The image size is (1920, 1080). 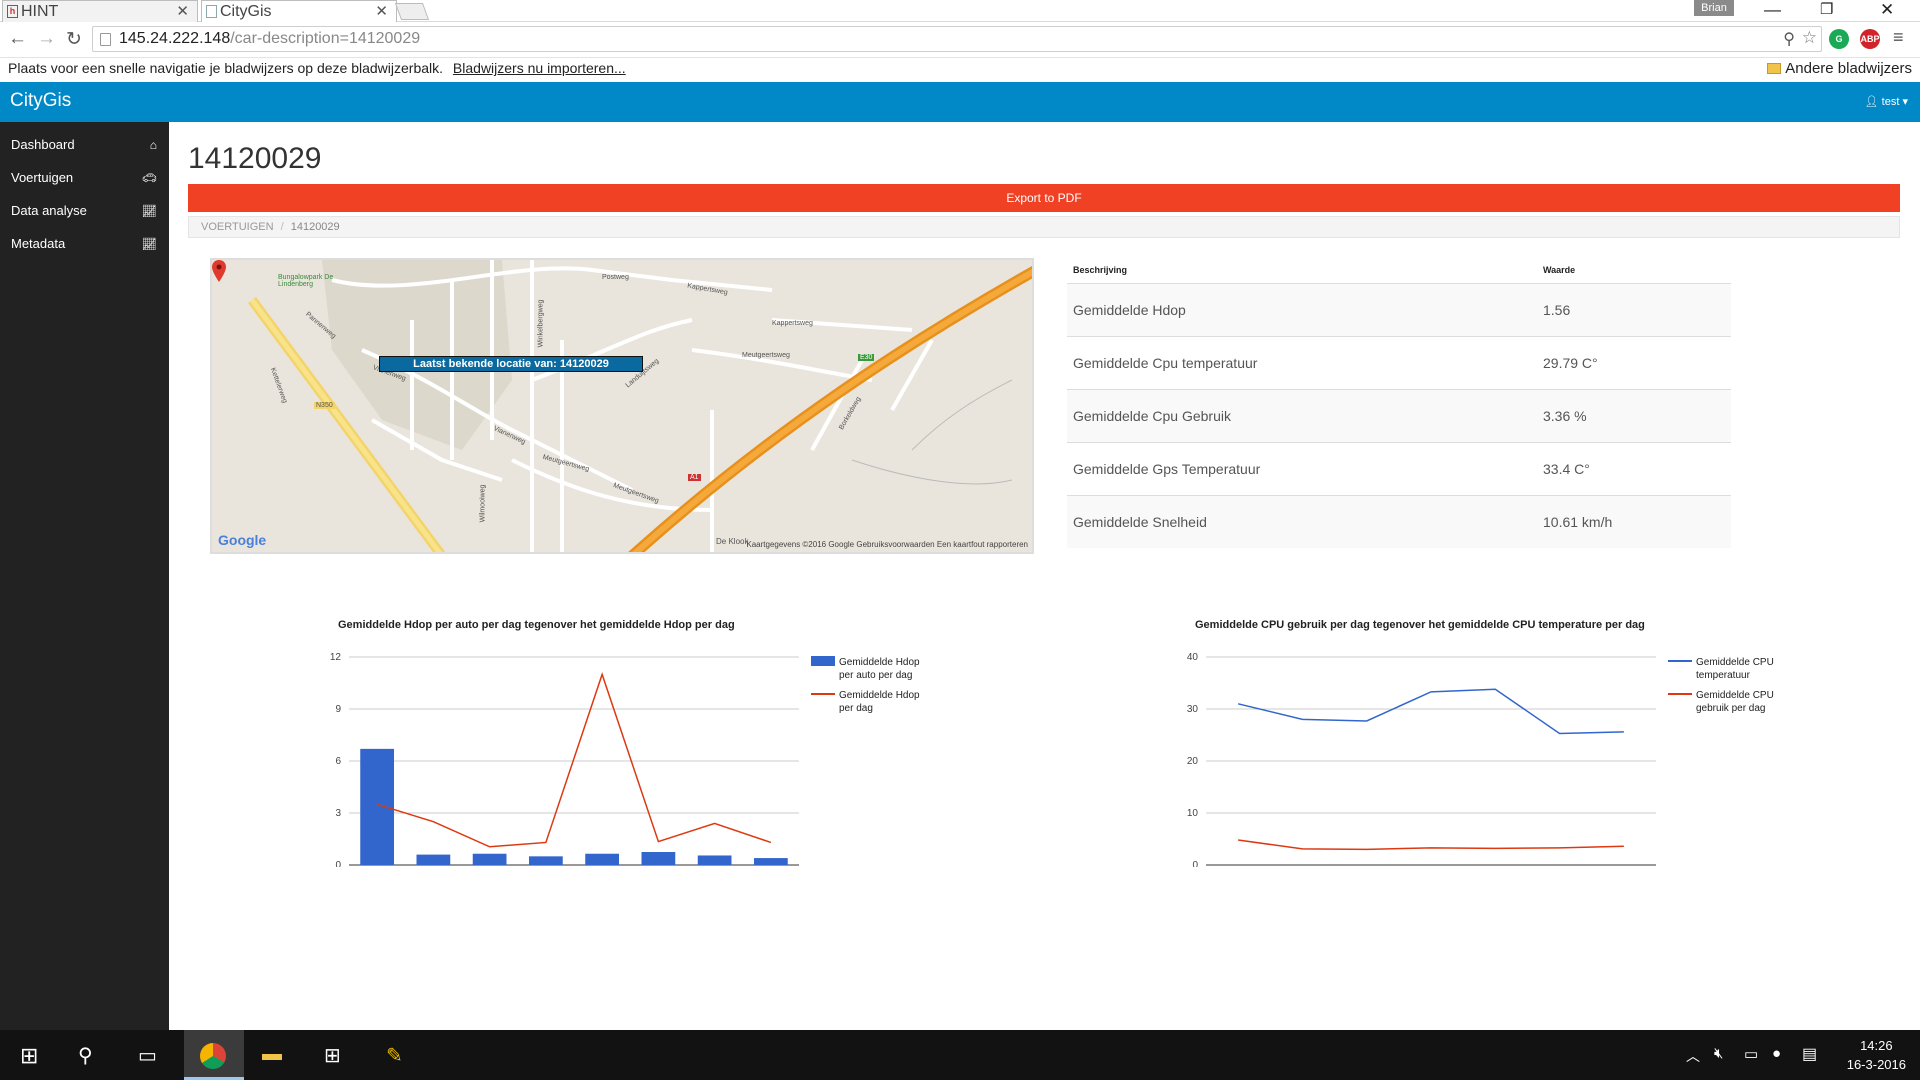 I want to click on new-tab-button, so click(x=412, y=11).